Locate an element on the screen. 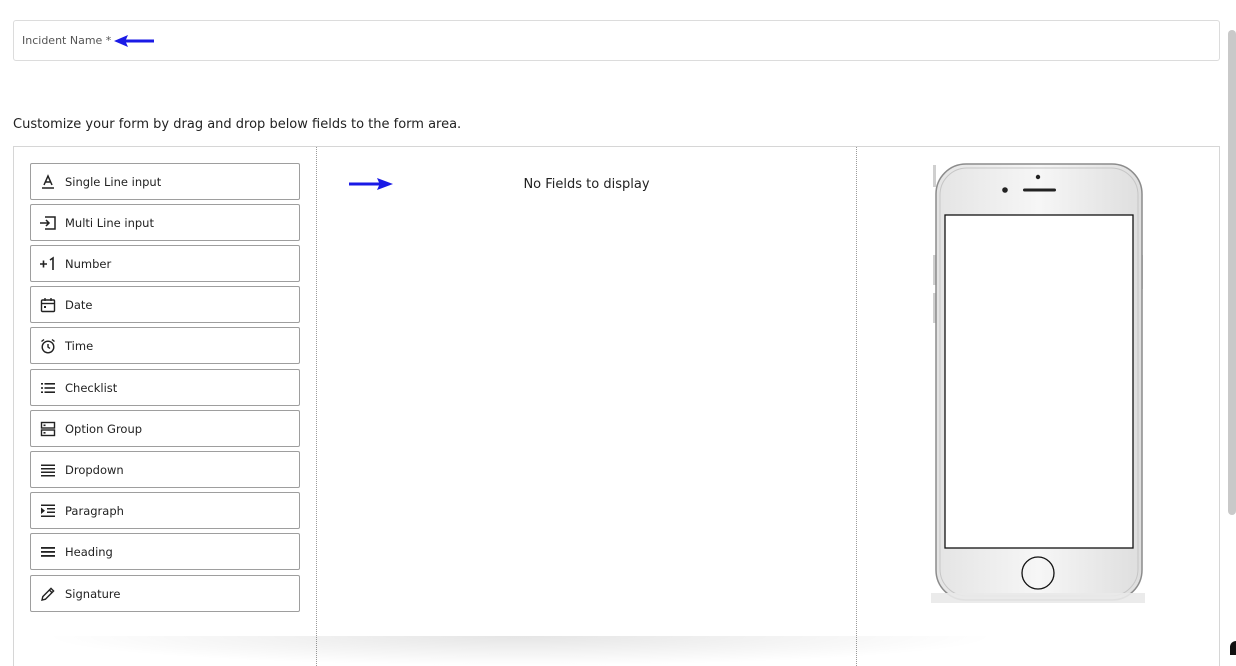 The height and width of the screenshot is (666, 1236). empty-form-message: No Fields to display is located at coordinates (586, 184).